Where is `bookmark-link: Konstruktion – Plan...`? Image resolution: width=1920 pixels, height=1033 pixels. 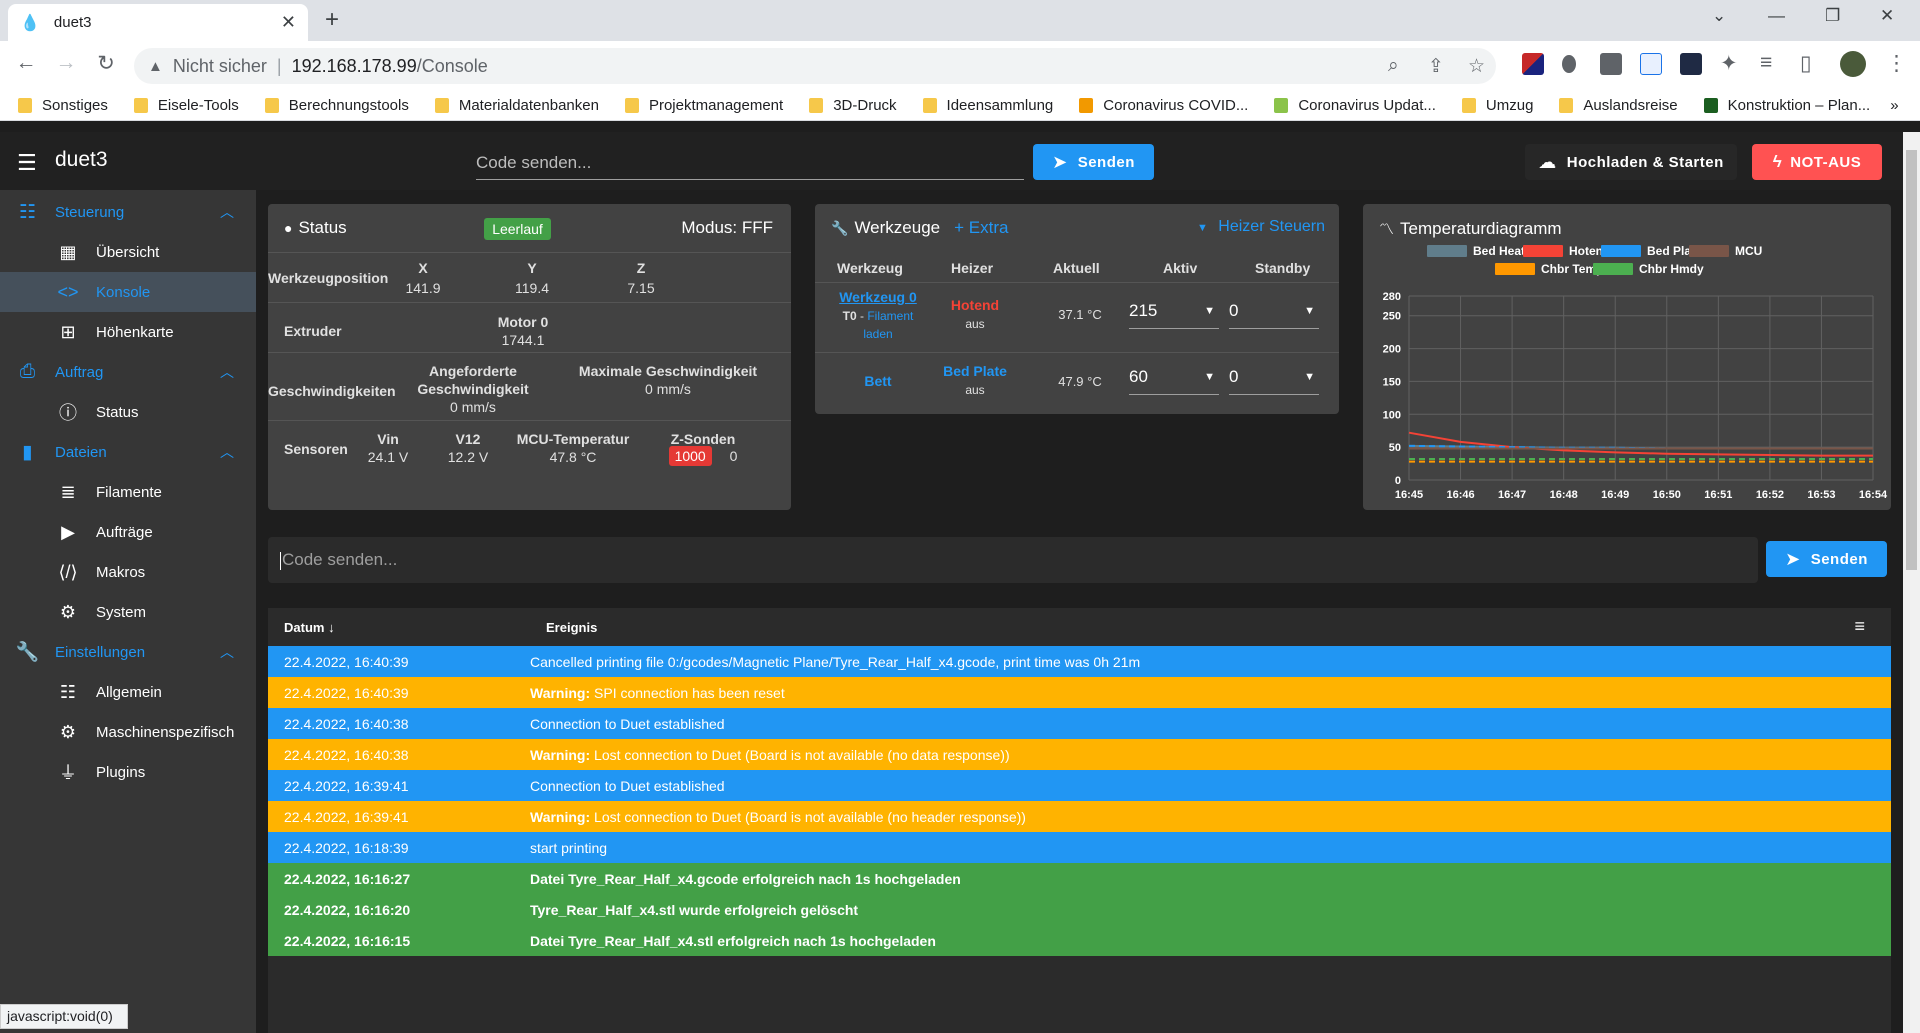 bookmark-link: Konstruktion – Plan... is located at coordinates (1786, 105).